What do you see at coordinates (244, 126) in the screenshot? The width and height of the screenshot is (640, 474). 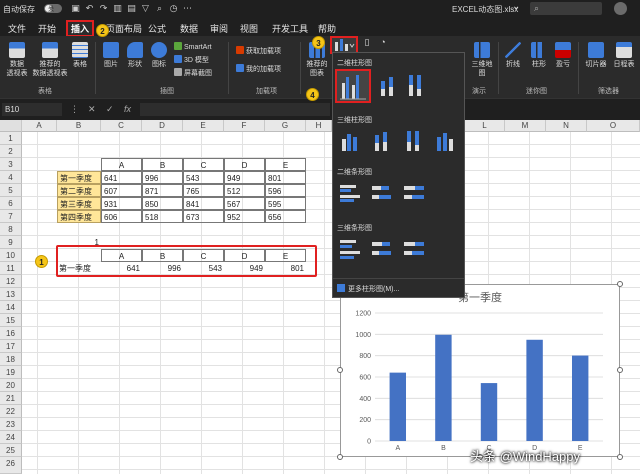 I see `column-header: F` at bounding box center [244, 126].